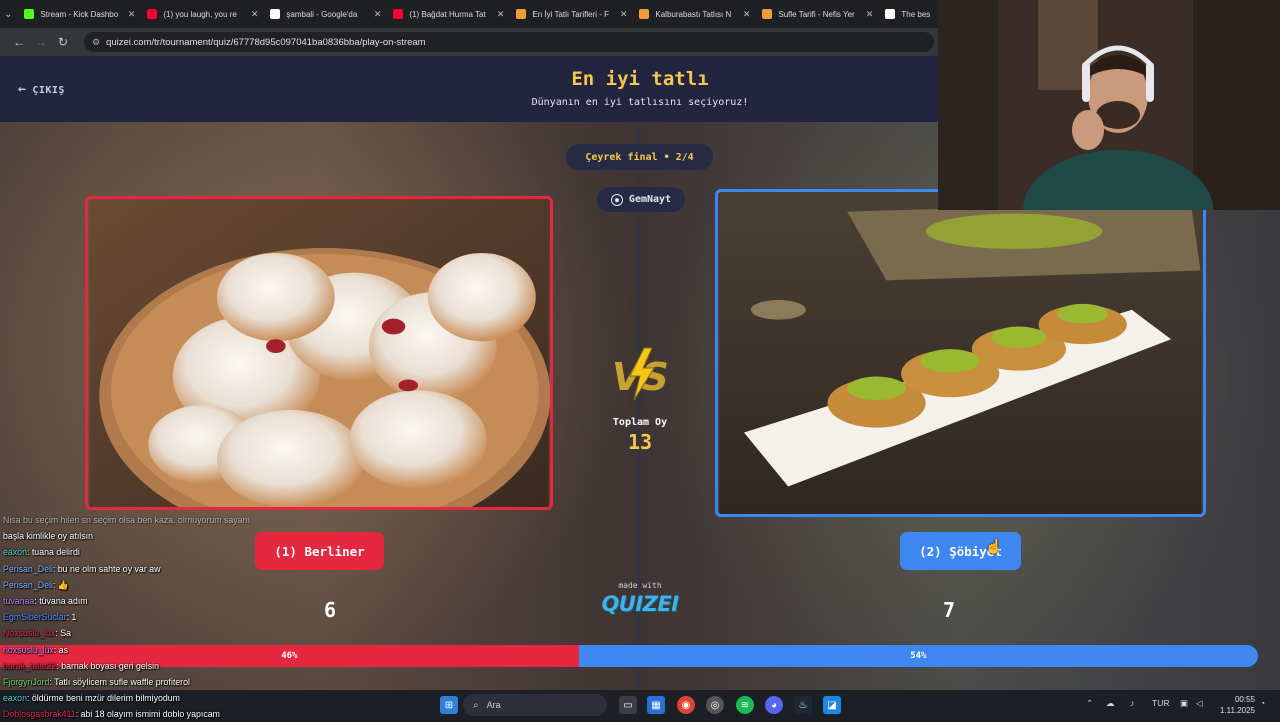  I want to click on chat-username: Doblosgasbrak411, so click(39, 714).